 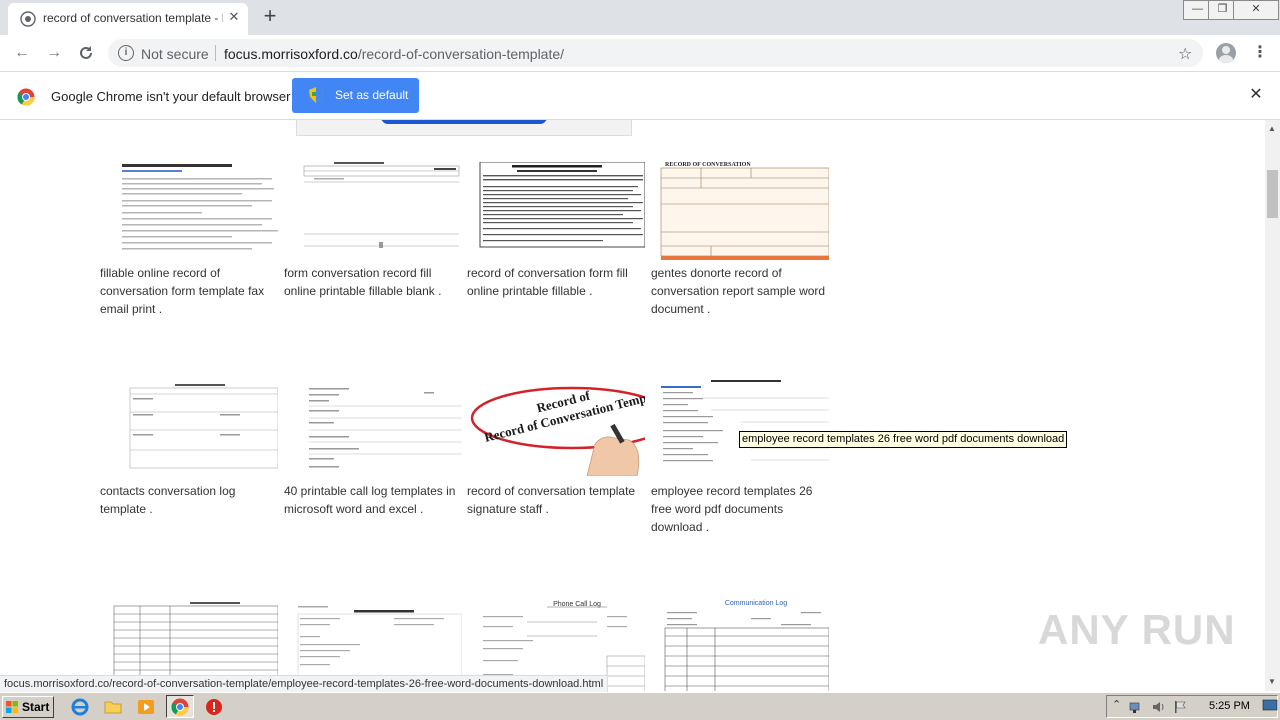 I want to click on avatar-body, so click(x=1226, y=59).